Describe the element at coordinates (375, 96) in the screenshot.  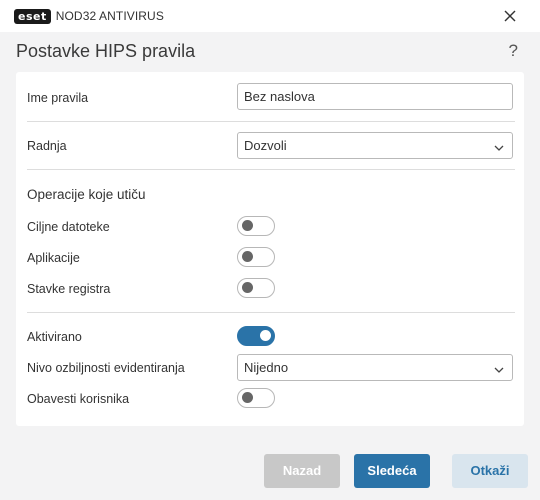
I see `rule-name-input` at that location.